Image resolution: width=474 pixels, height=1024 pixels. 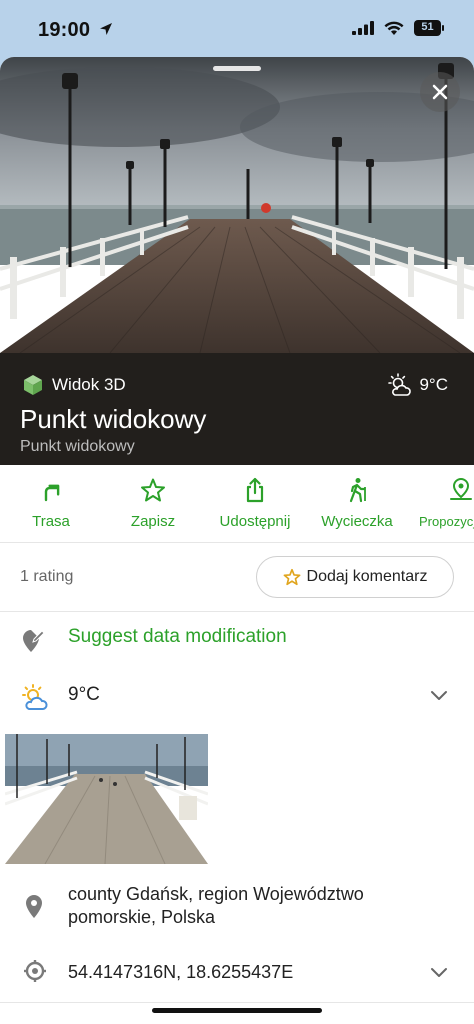 What do you see at coordinates (106, 799) in the screenshot?
I see `photo-thumbnail` at bounding box center [106, 799].